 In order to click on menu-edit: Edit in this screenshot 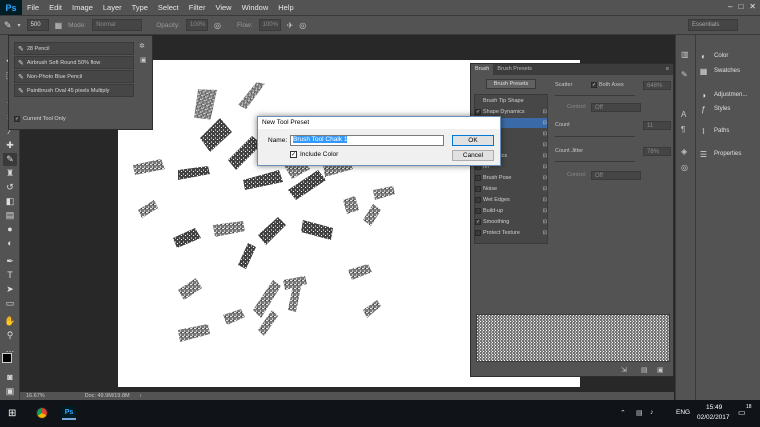, I will do `click(55, 7)`.